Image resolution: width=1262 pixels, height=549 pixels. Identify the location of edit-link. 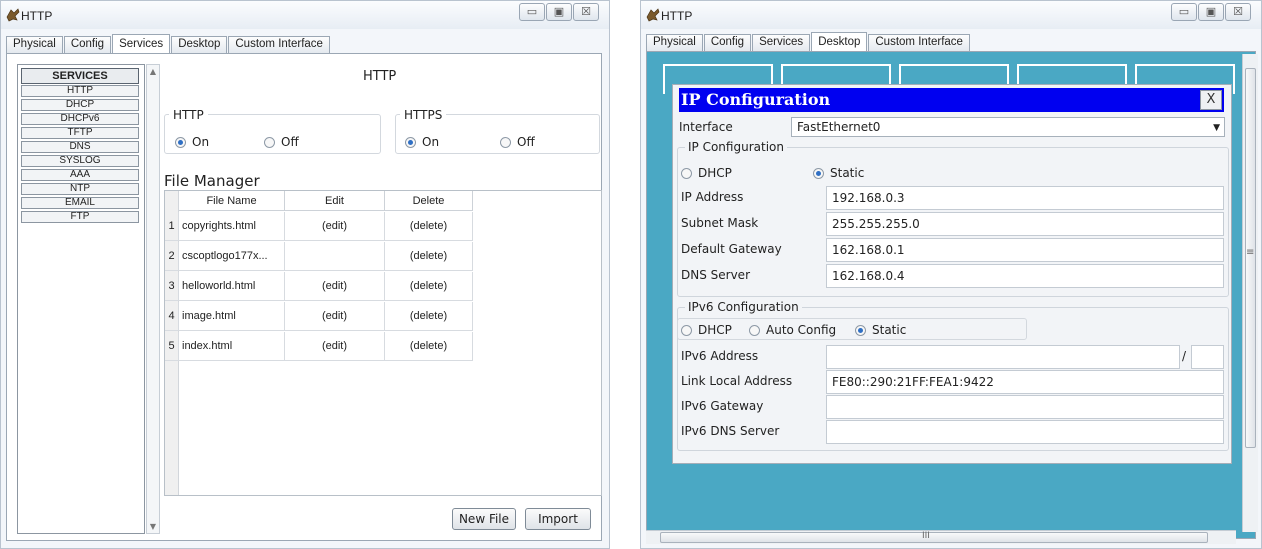
(335, 256).